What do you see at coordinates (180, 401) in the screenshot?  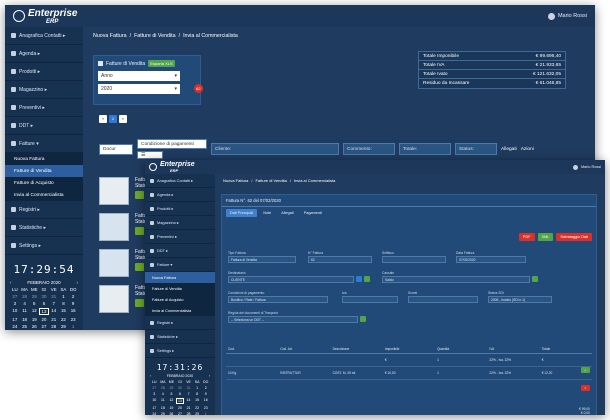 I see `calendar-day: 13` at bounding box center [180, 401].